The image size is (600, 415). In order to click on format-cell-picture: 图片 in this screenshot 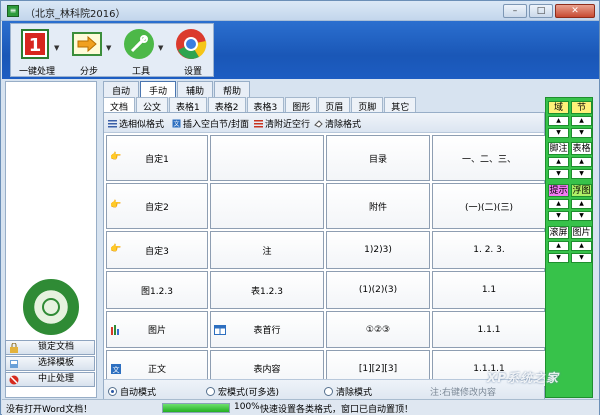, I will do `click(157, 329)`.